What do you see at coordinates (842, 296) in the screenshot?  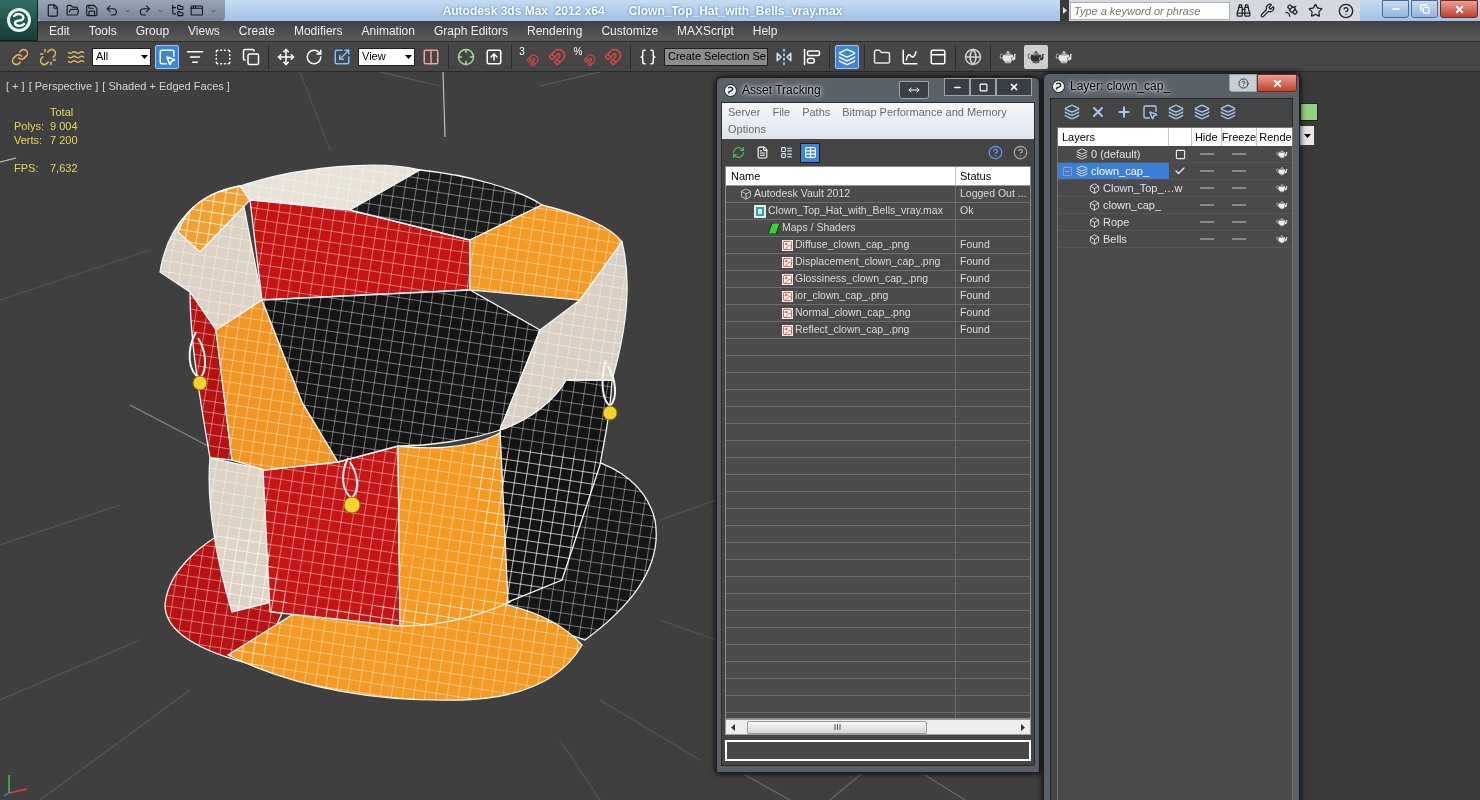 I see `asset-name: ior_clown_cap_.png` at bounding box center [842, 296].